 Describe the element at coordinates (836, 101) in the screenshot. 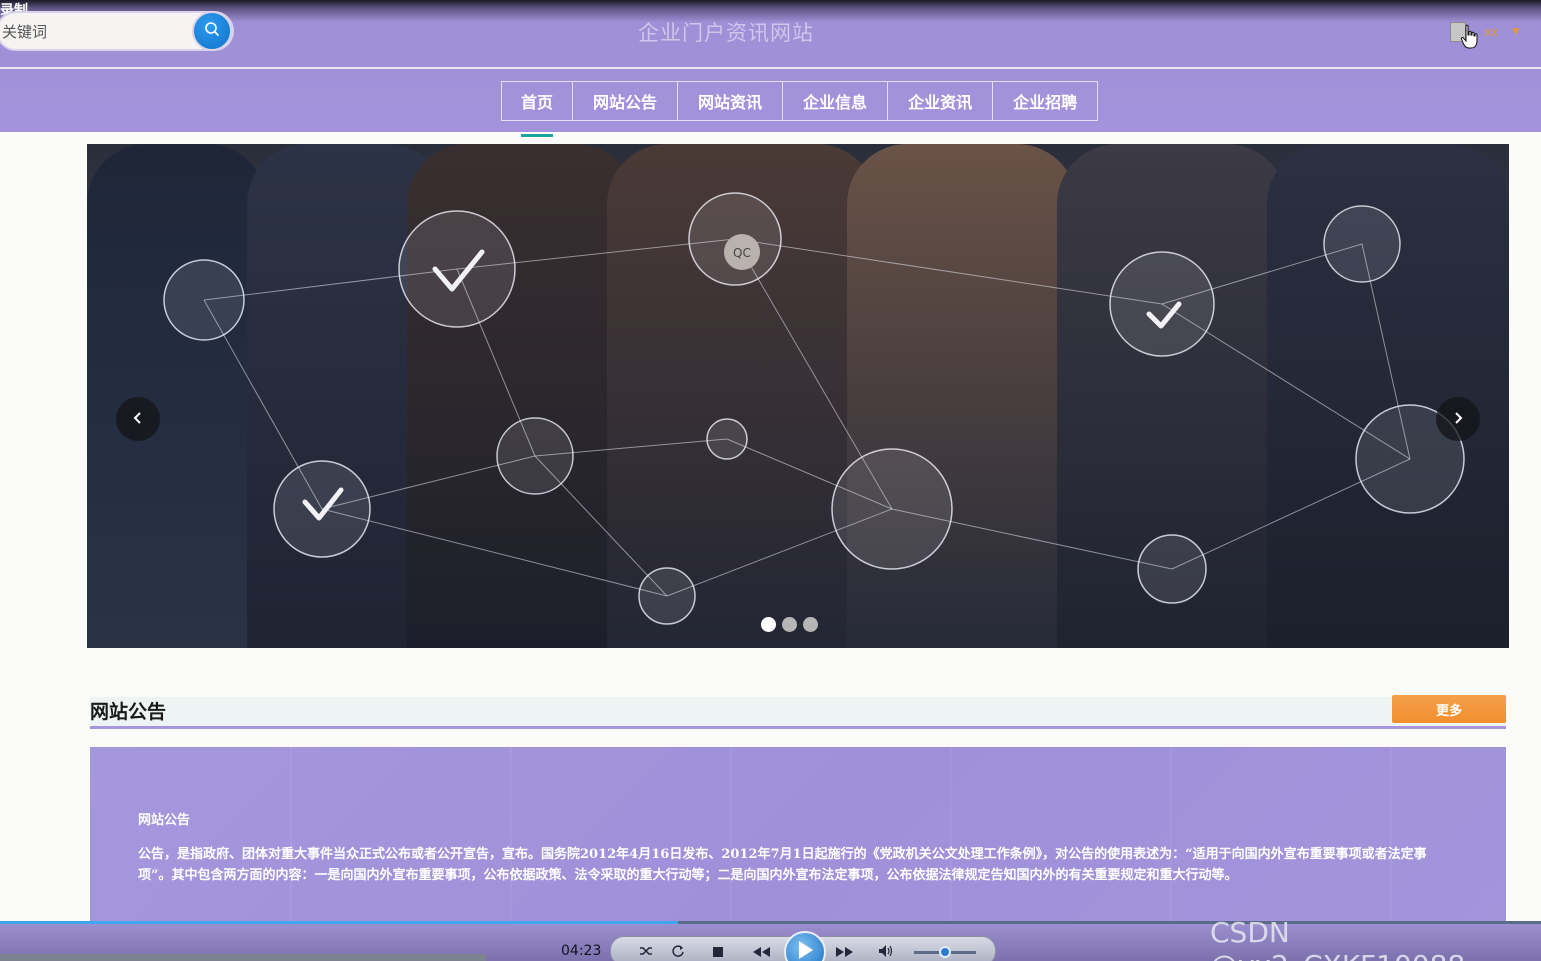

I see `nav-item-company-info: 企业信息` at that location.